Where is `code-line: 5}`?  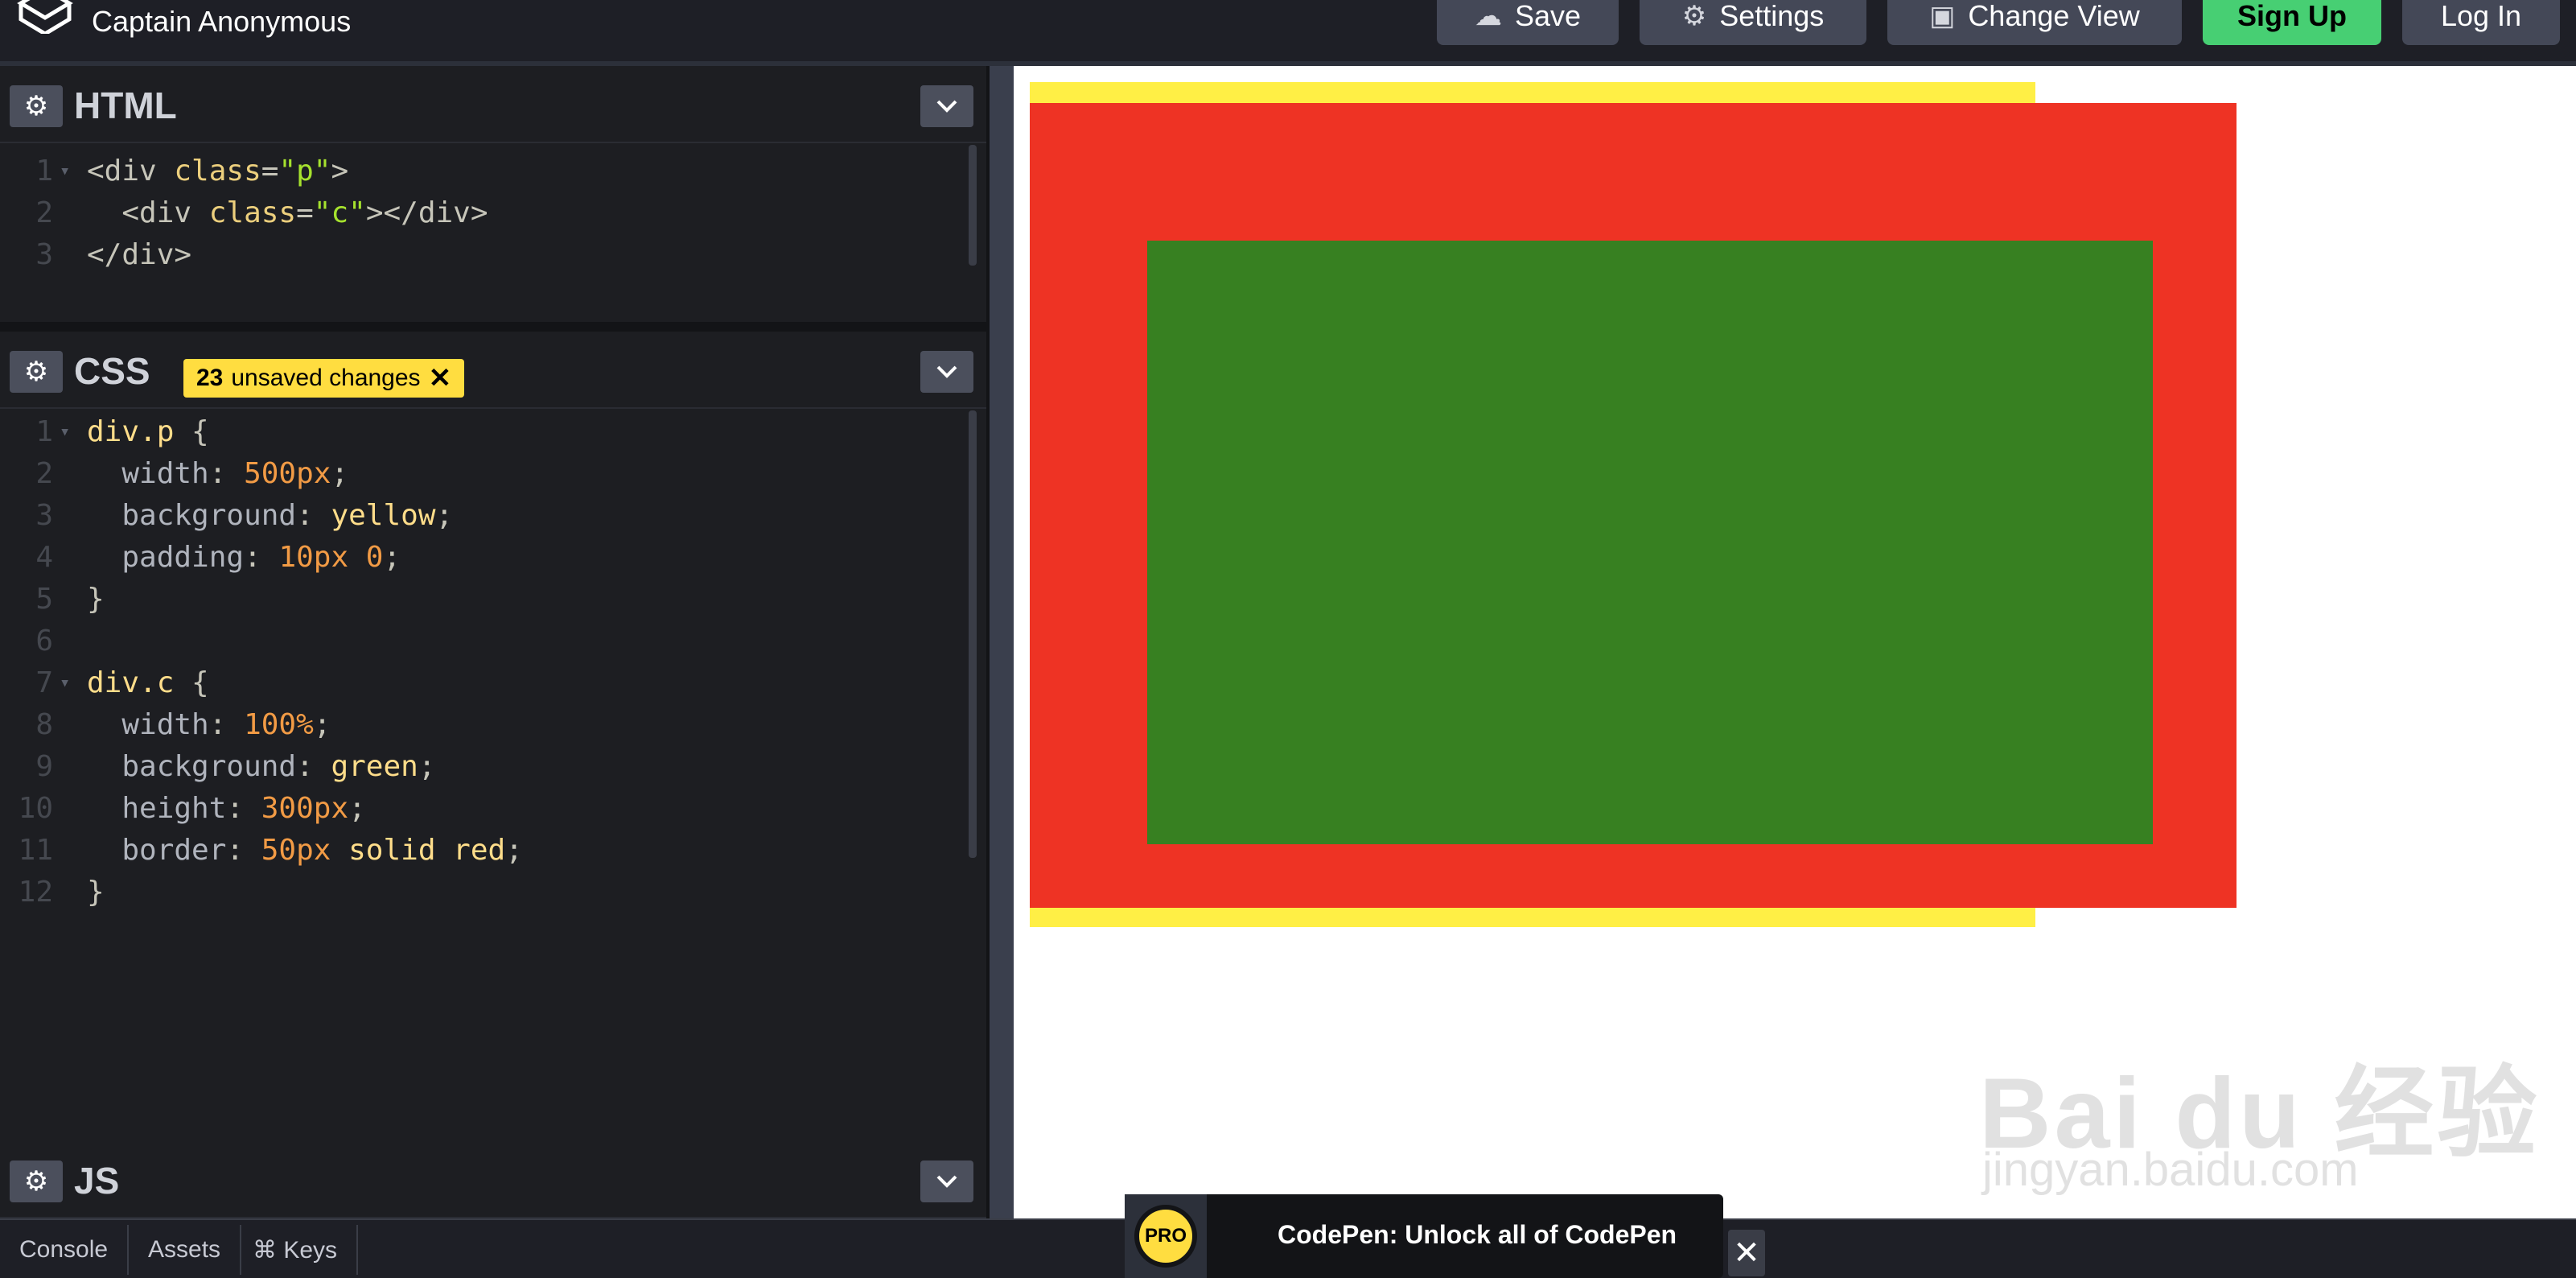
code-line: 5} is located at coordinates (482, 604).